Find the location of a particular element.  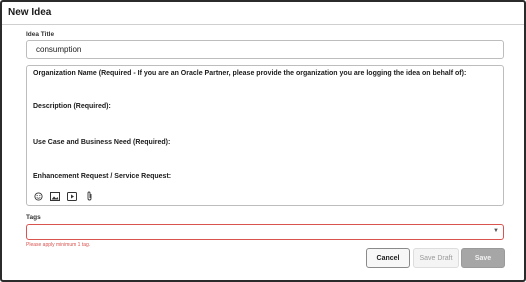

idea-title-value: consumption is located at coordinates (59, 49).